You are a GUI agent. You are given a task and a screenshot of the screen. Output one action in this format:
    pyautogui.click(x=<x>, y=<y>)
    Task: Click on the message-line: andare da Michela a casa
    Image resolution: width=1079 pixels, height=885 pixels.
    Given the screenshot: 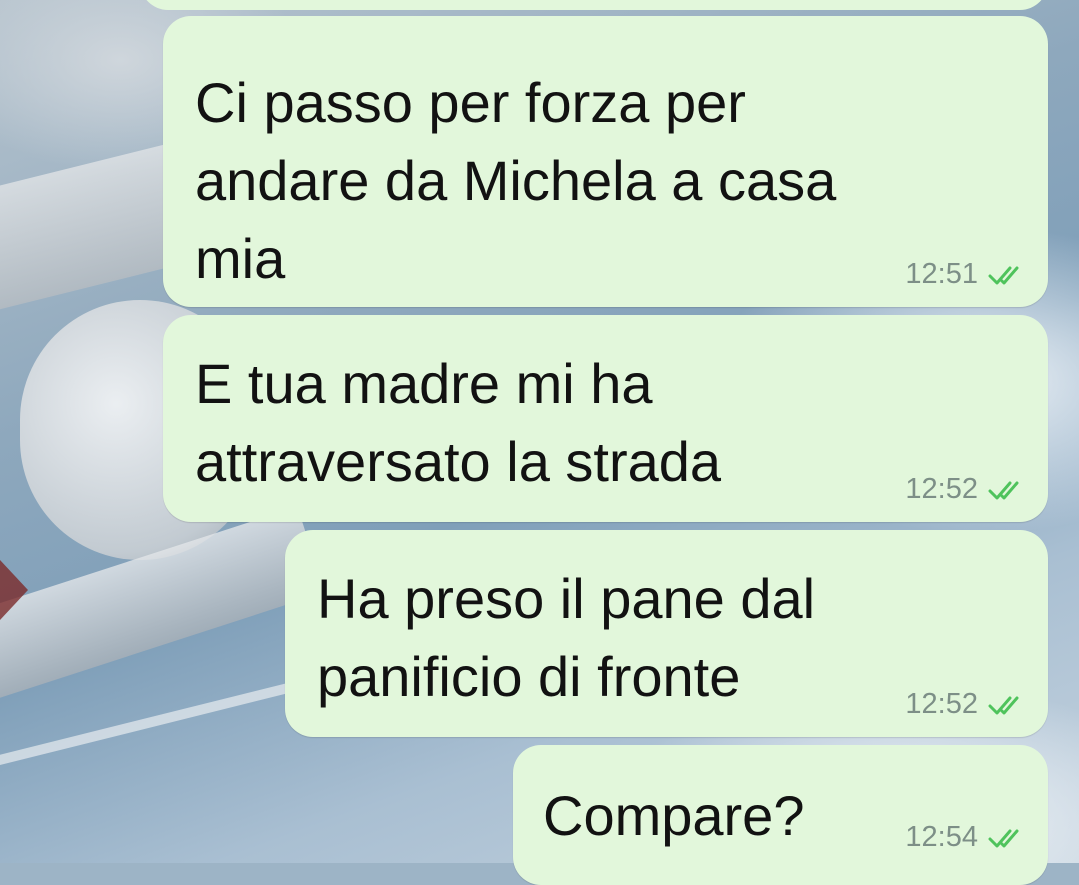 What is the action you would take?
    pyautogui.click(x=516, y=180)
    